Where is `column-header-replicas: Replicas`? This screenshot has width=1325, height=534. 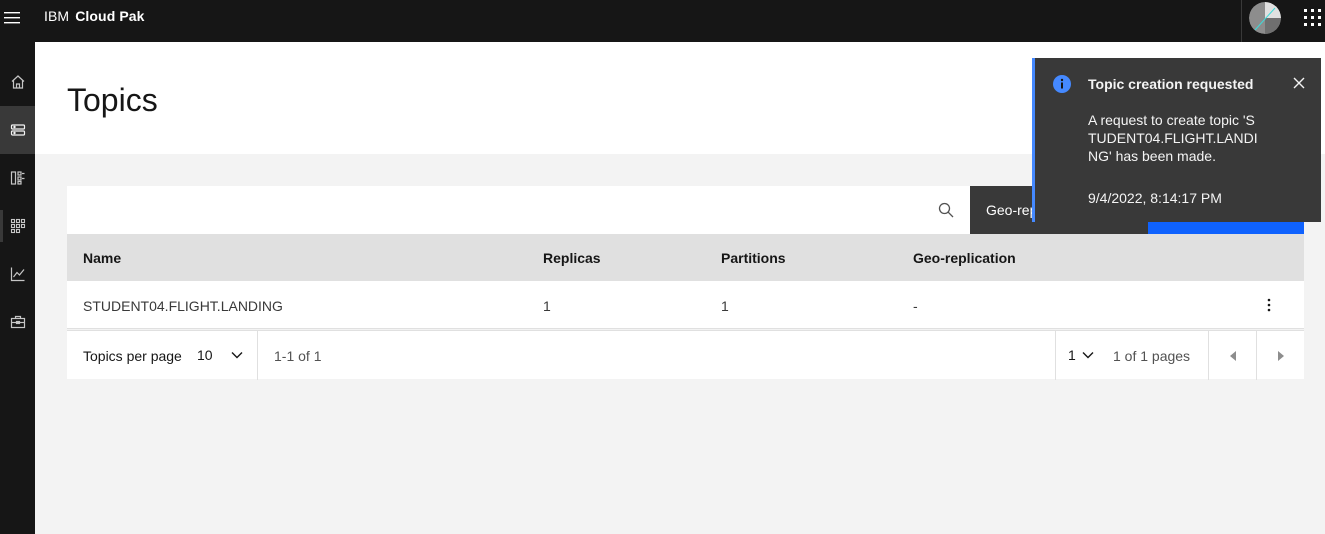 column-header-replicas: Replicas is located at coordinates (572, 258).